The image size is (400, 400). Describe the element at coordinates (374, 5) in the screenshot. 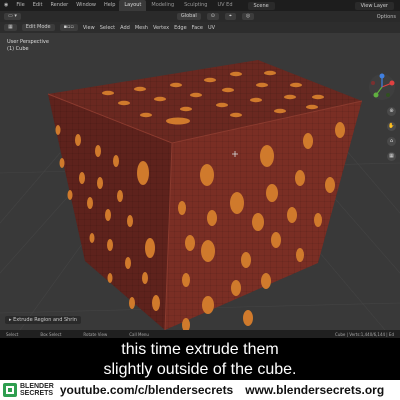

I see `view-layer-selector: View Layer` at that location.